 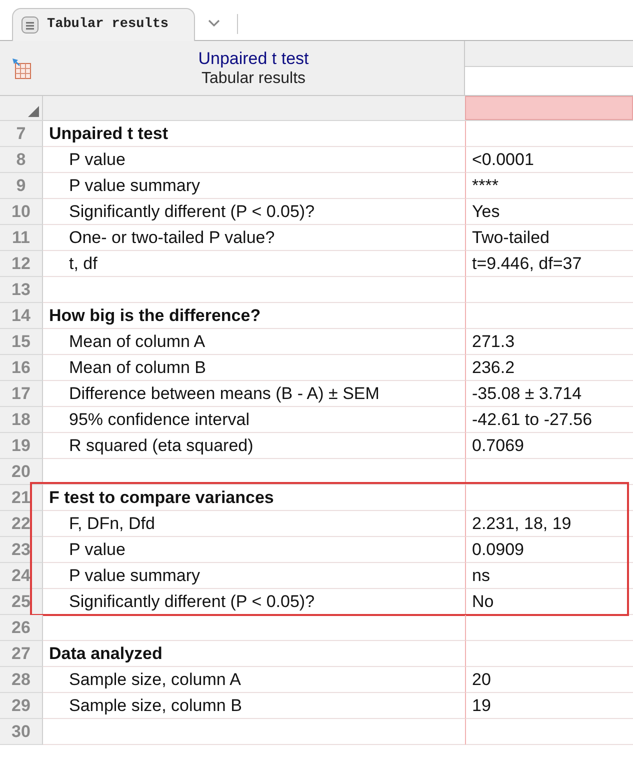 What do you see at coordinates (254, 446) in the screenshot?
I see `row-label: R squared (eta squared)` at bounding box center [254, 446].